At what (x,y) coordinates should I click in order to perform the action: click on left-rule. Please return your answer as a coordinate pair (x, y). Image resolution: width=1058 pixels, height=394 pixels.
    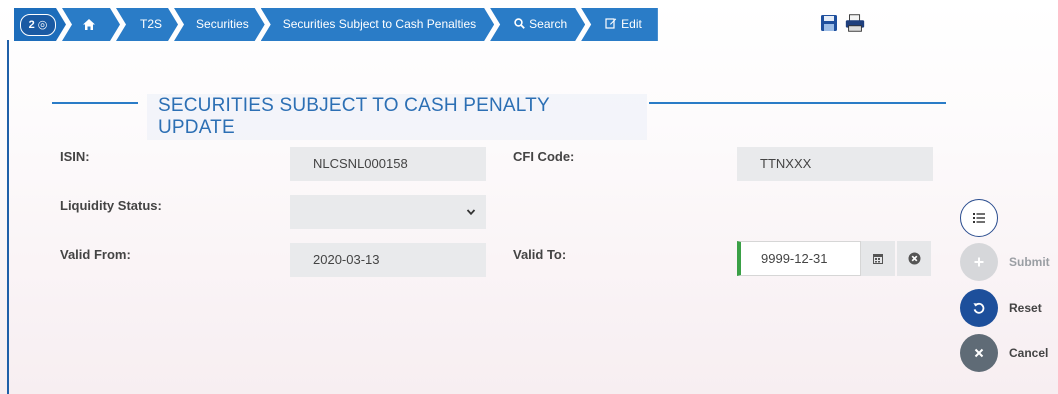
    Looking at the image, I should click on (8, 217).